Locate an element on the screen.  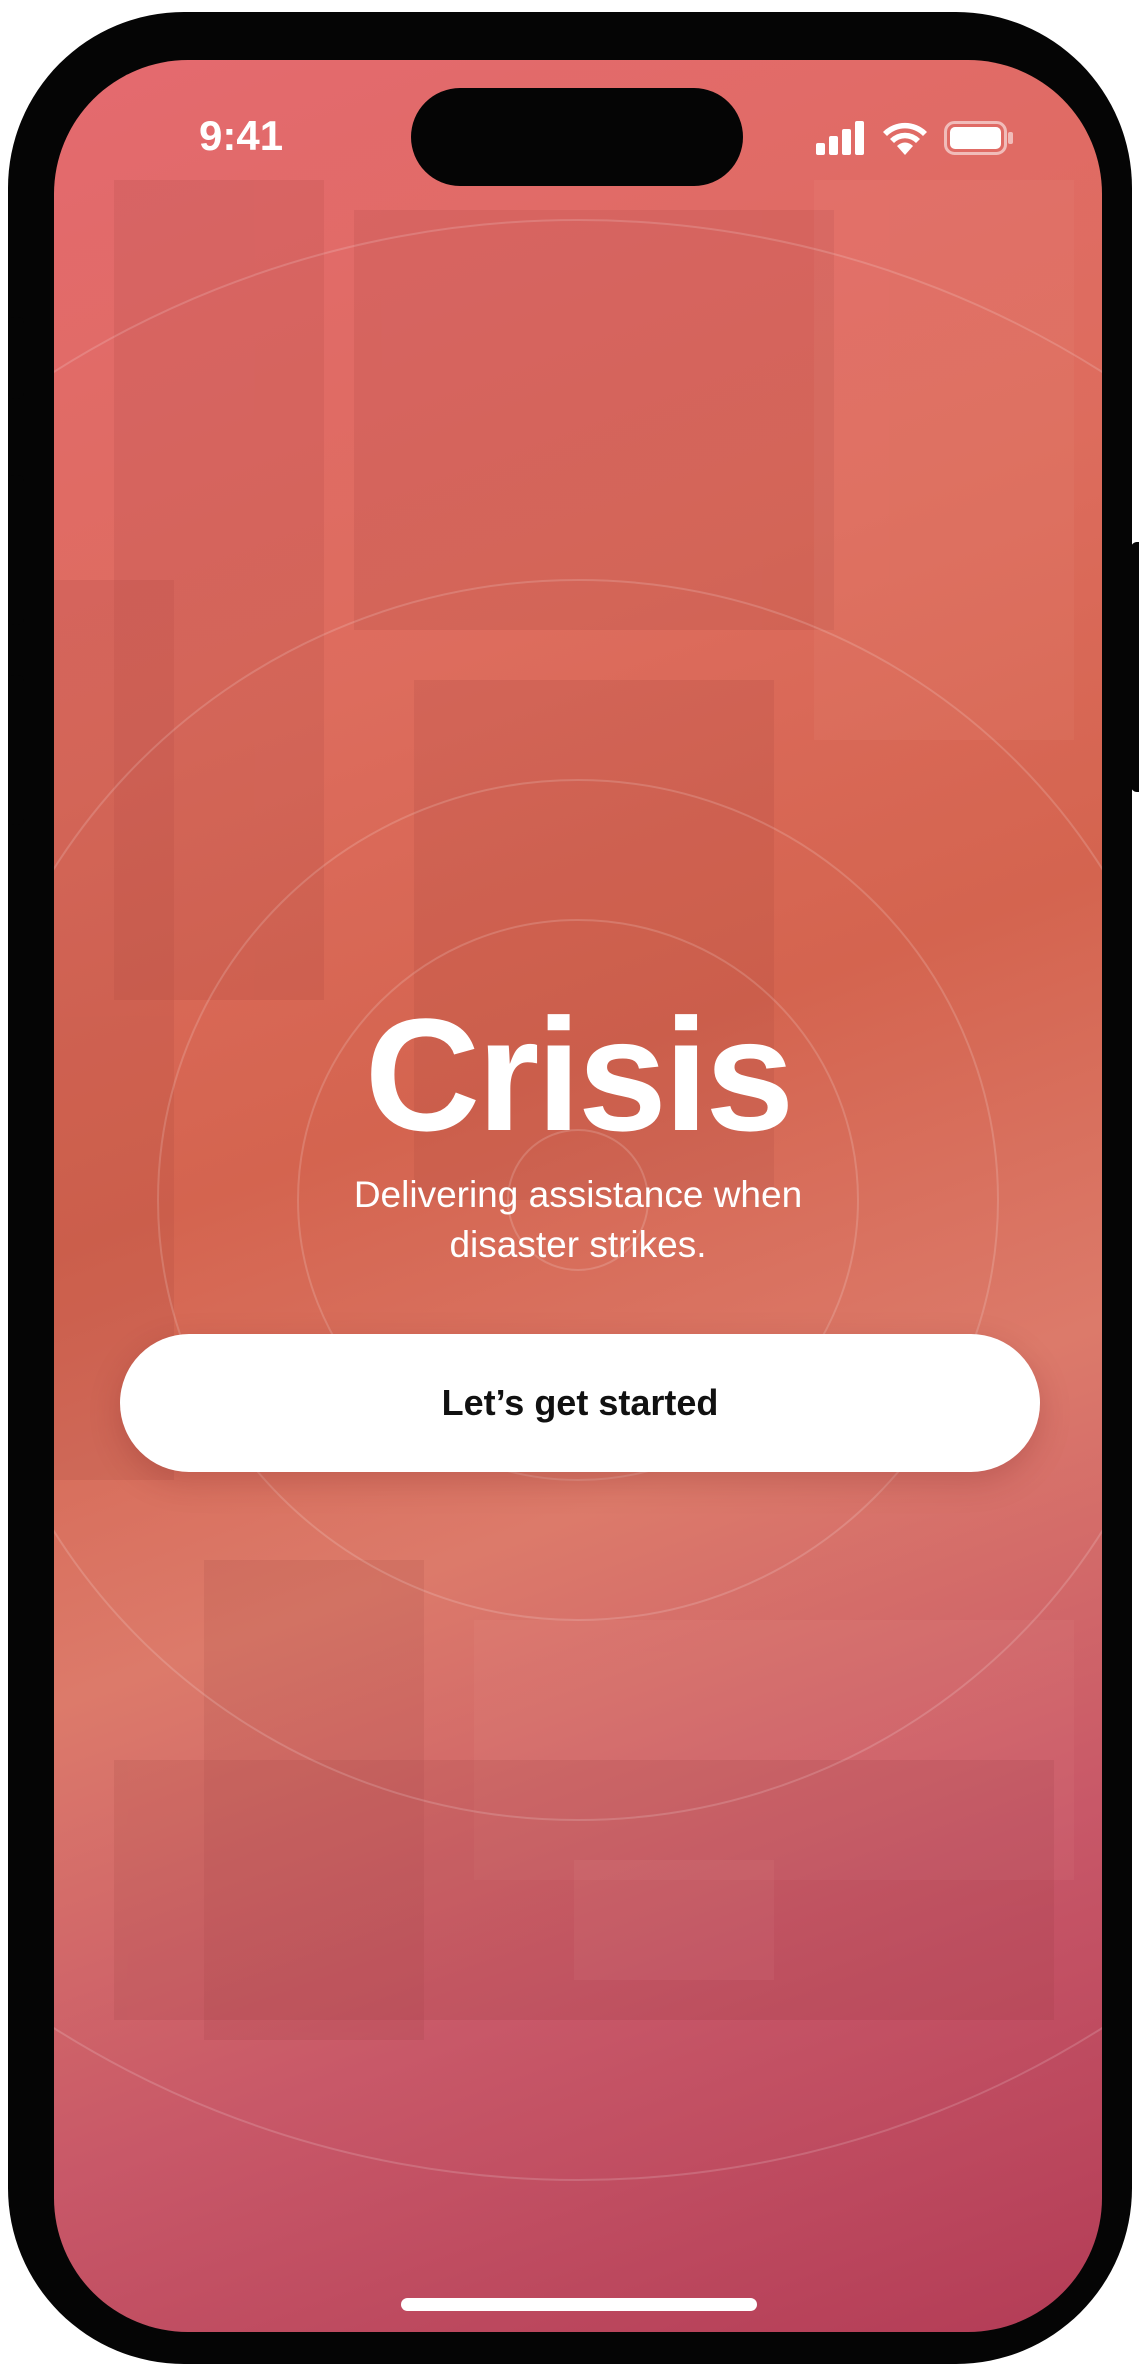
cellular-signal-icon is located at coordinates (841, 140).